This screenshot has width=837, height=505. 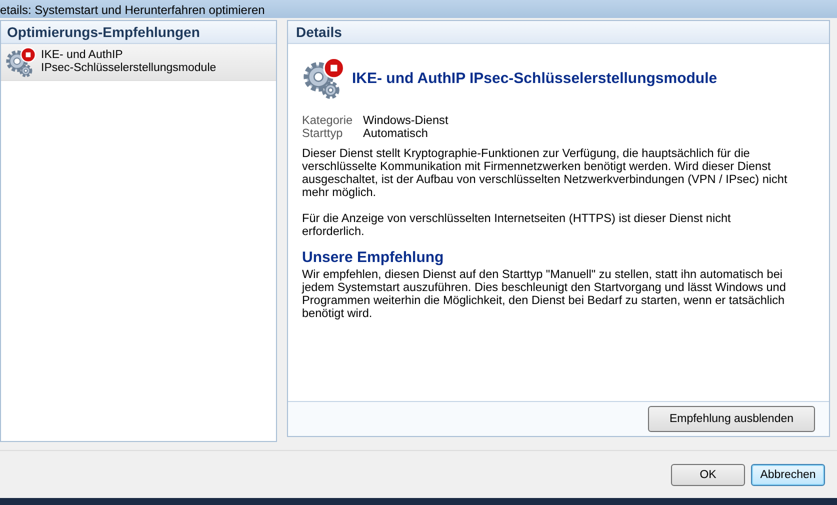 I want to click on recommendation-text: Wir empfehlen, diesen Dienst auf den Starttyp "Manuell" zu stellen, statt ihn automatisch bei jedem Systemstart auszuführen. Dies beschleunigt den Startvorgang und lässt Windows und Programmen weiterhin die Möglichkeit, den Dienst bei Bedarf zu starten, wenn er tatsächlich benötigt wird., so click(x=544, y=294).